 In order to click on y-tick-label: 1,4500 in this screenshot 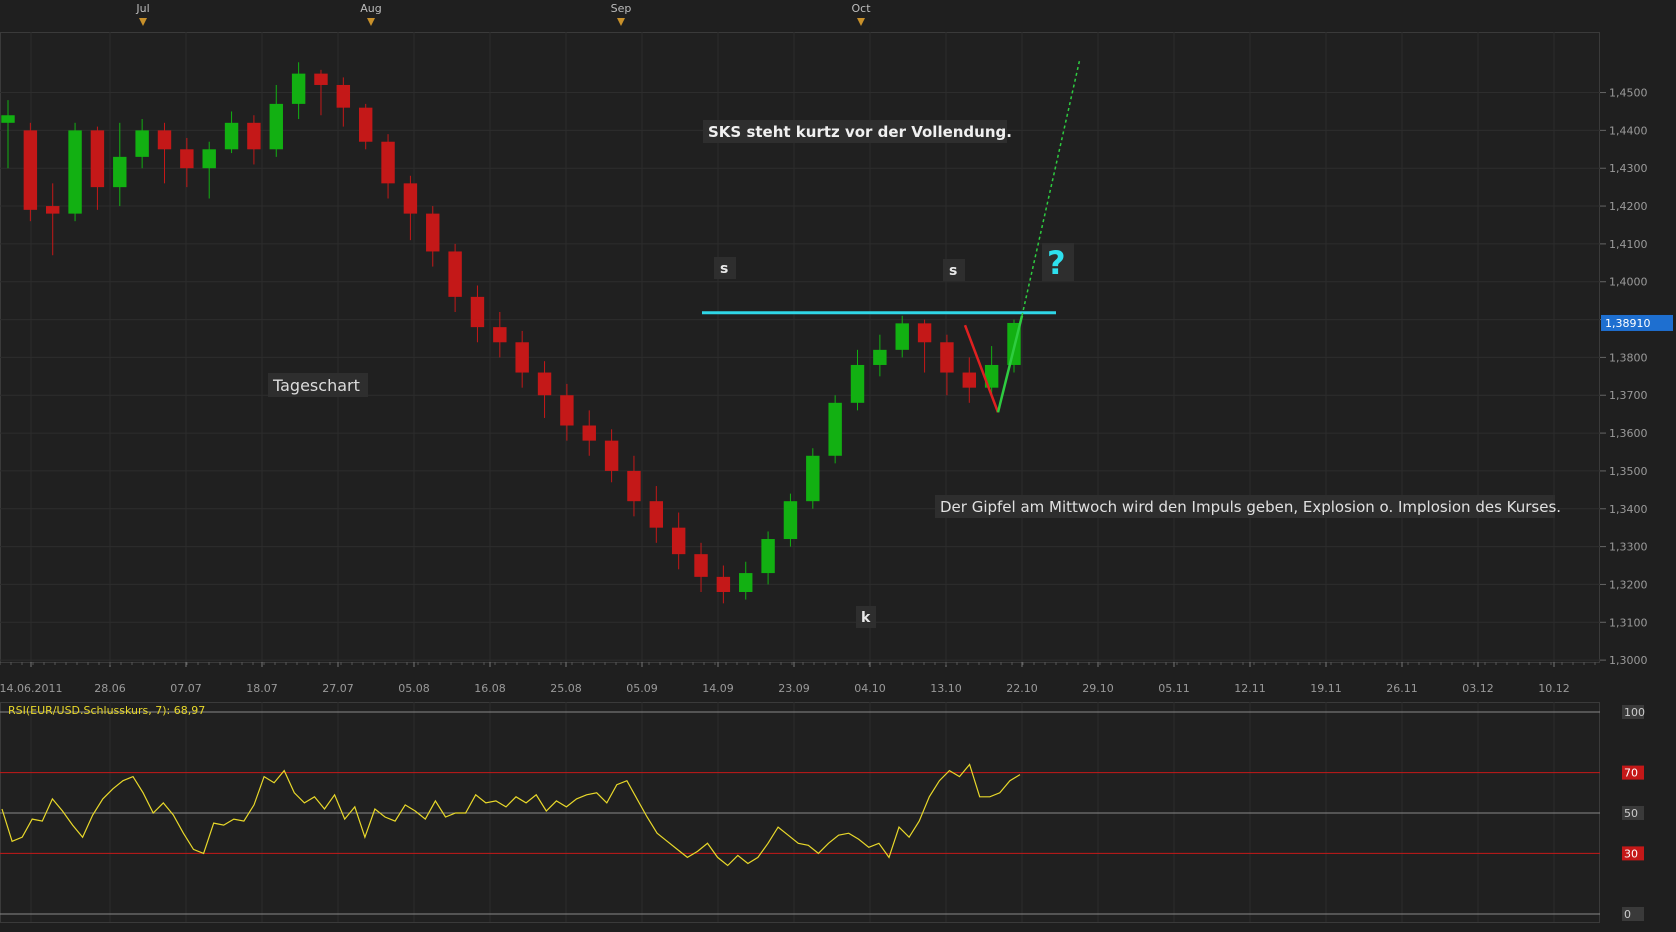, I will do `click(1628, 93)`.